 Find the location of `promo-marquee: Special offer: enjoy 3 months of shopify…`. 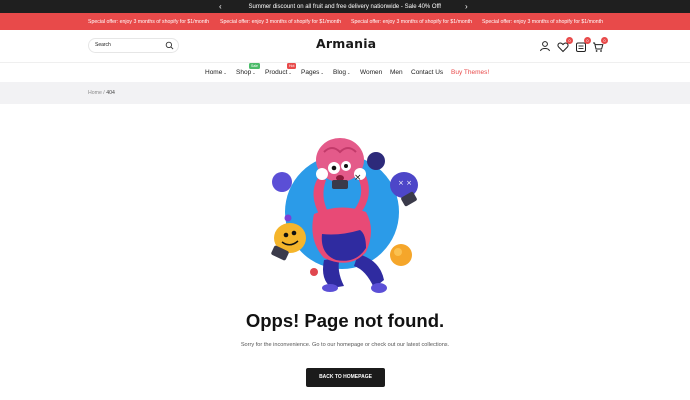

promo-marquee: Special offer: enjoy 3 months of shopify… is located at coordinates (345, 21).